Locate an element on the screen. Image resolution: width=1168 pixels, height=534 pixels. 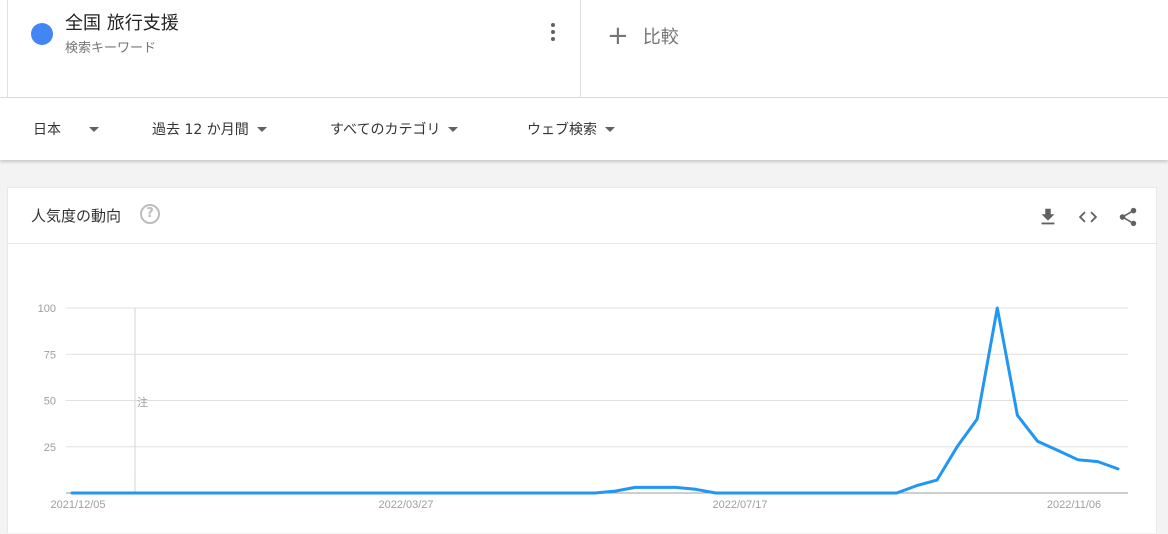
more-vert-icon is located at coordinates (553, 34).